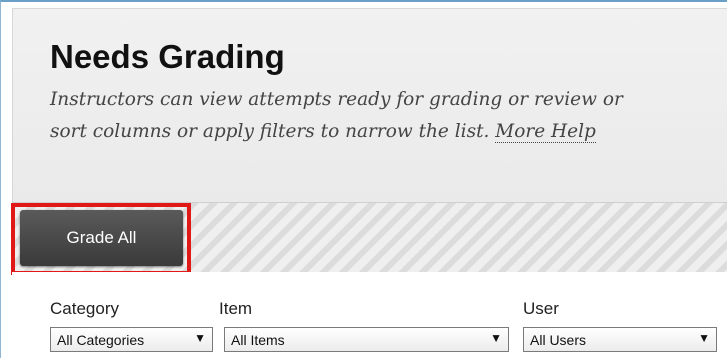 This screenshot has width=727, height=358. What do you see at coordinates (101, 239) in the screenshot?
I see `highlight-box` at bounding box center [101, 239].